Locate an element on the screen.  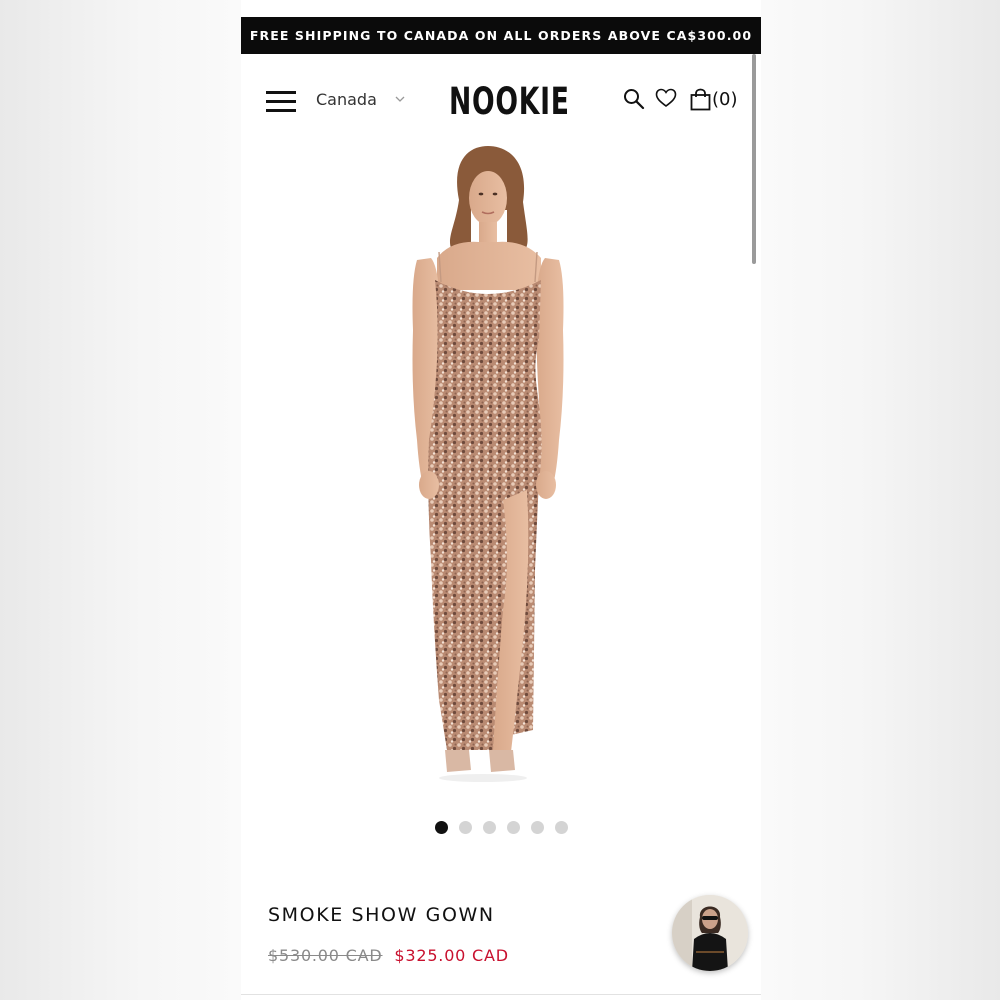
menu-icon is located at coordinates (281, 102).